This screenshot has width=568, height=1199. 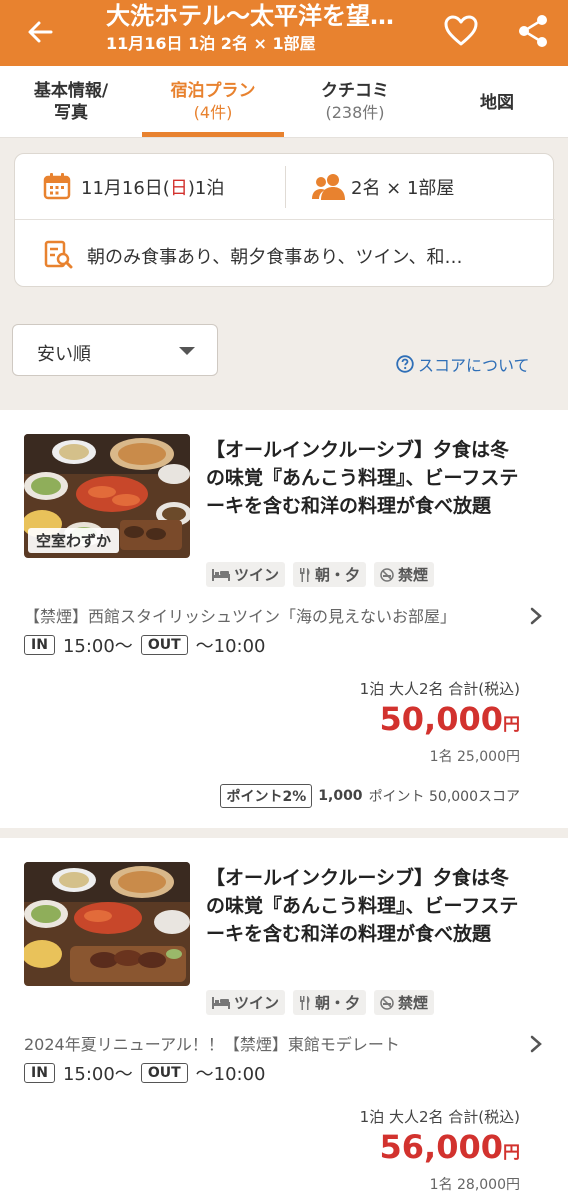 What do you see at coordinates (328, 187) in the screenshot?
I see `people-icon` at bounding box center [328, 187].